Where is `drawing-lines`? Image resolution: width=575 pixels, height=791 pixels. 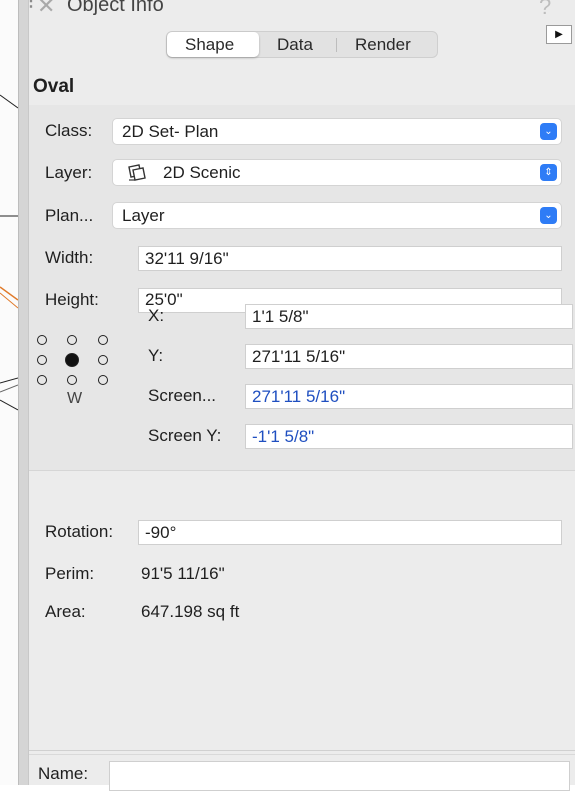
drawing-lines is located at coordinates (9, 252).